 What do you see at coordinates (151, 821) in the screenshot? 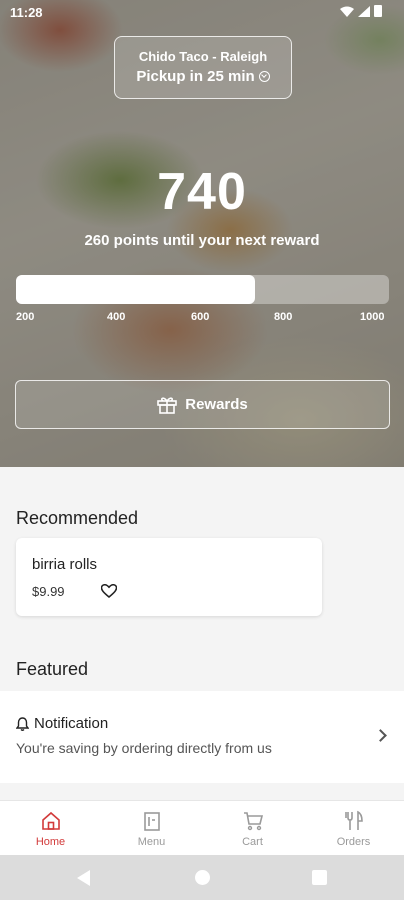
I see `menu-icon` at bounding box center [151, 821].